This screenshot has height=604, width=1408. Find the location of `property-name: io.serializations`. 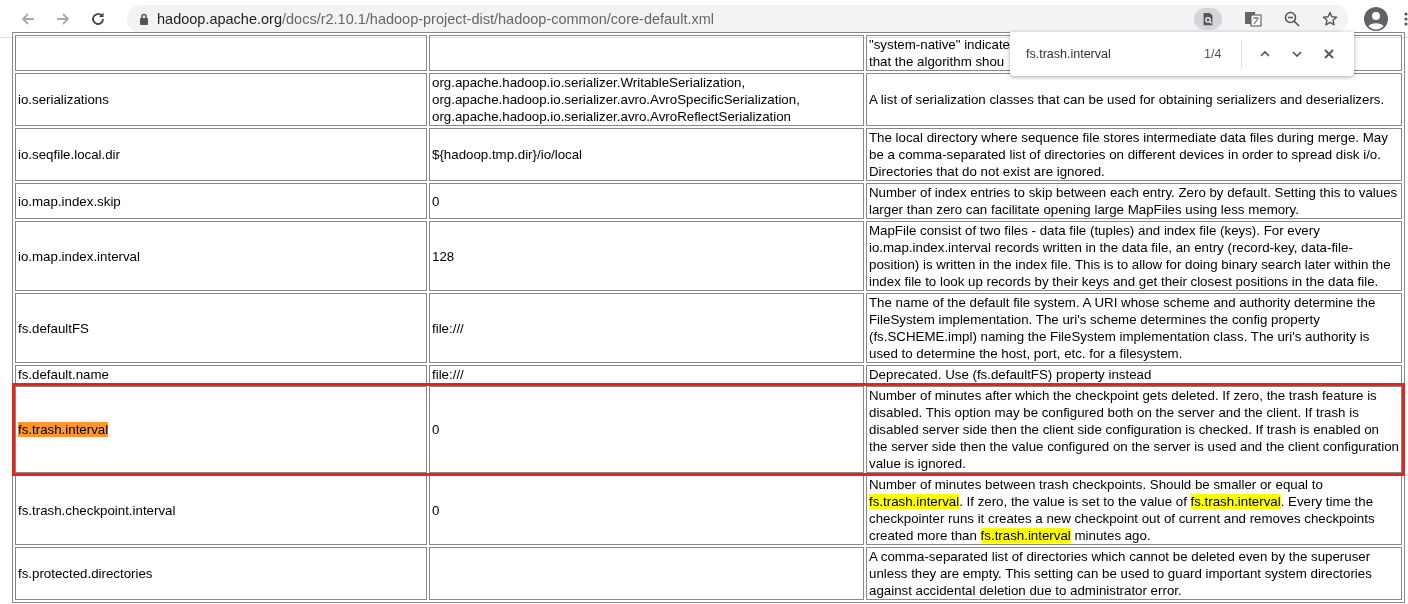

property-name: io.serializations is located at coordinates (63, 99).